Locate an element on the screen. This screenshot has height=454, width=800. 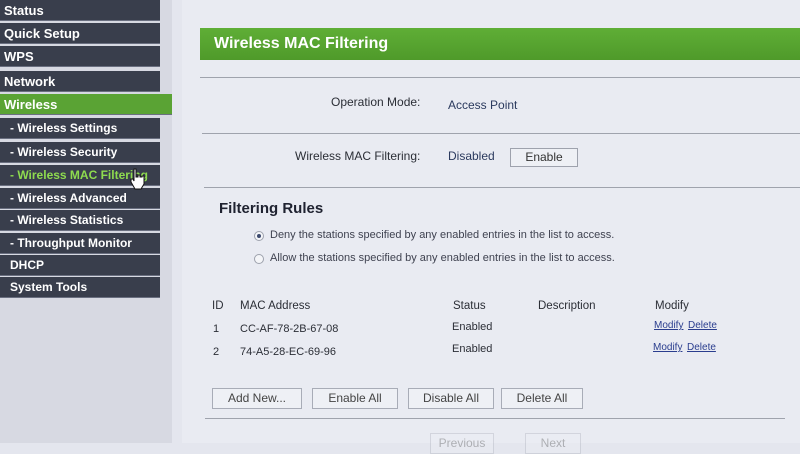
nav-quick-setup: Quick Setup is located at coordinates (80, 33).